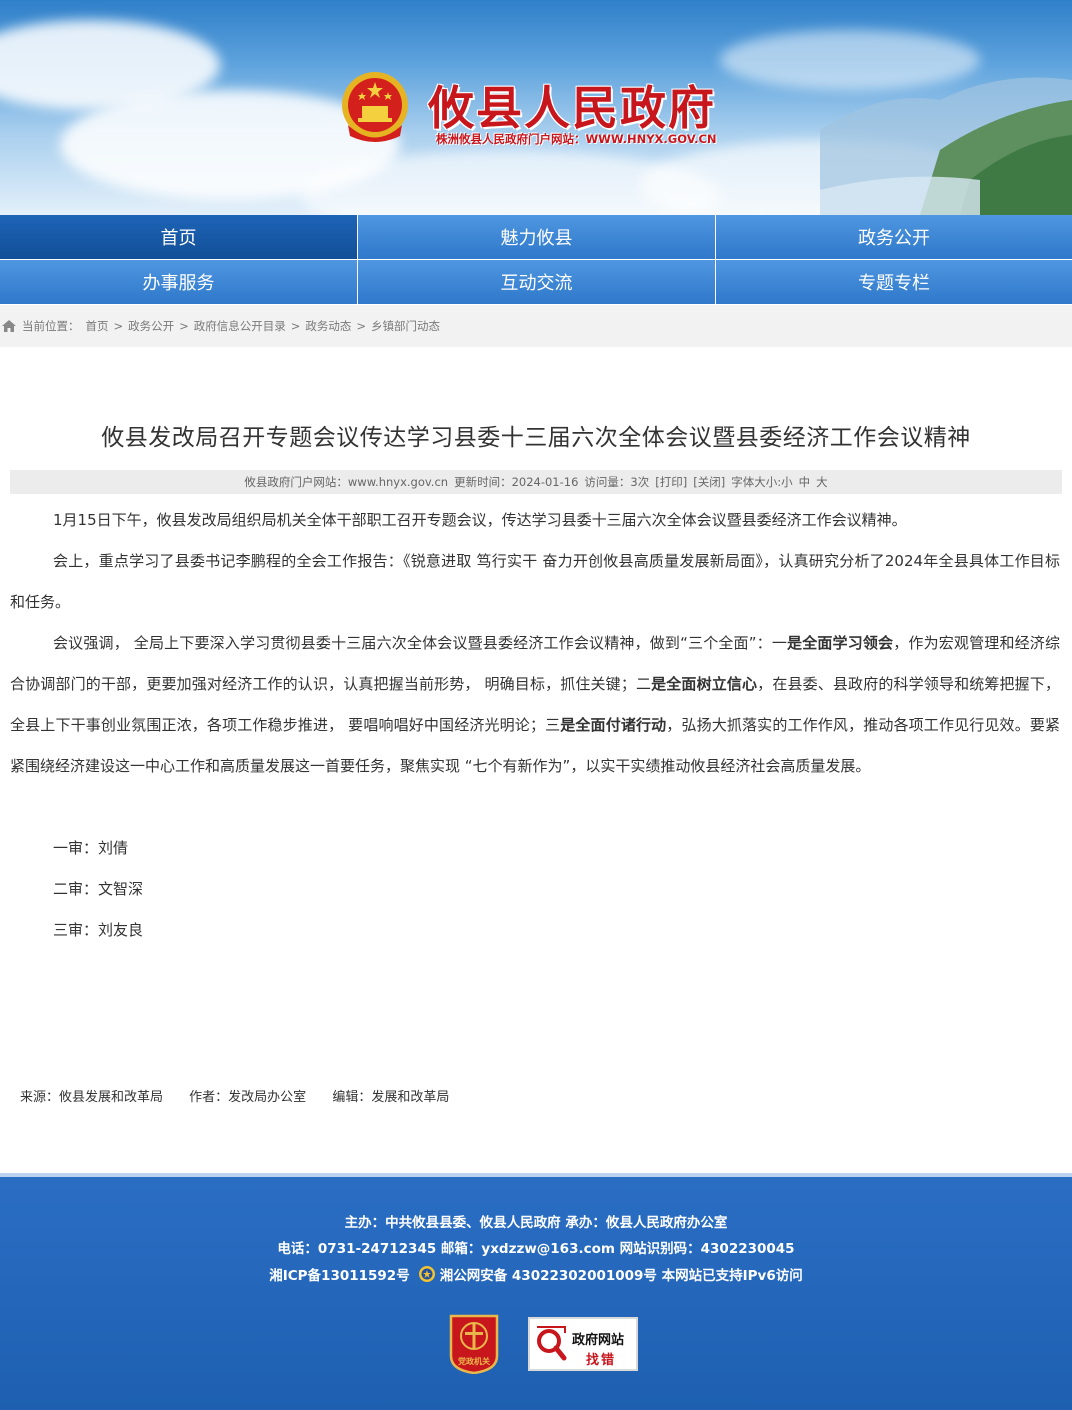 The image size is (1072, 1410). I want to click on error-badge-title: 政府网站, so click(598, 1340).